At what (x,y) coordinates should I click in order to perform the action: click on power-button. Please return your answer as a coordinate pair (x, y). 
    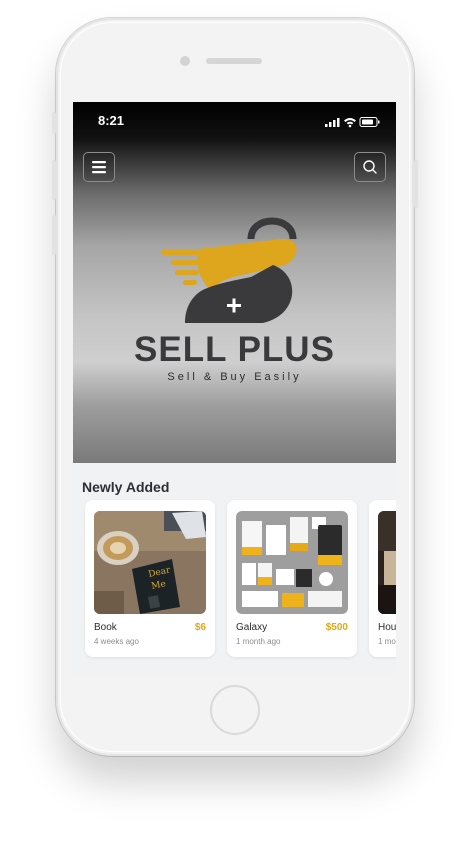
    Looking at the image, I should click on (416, 184).